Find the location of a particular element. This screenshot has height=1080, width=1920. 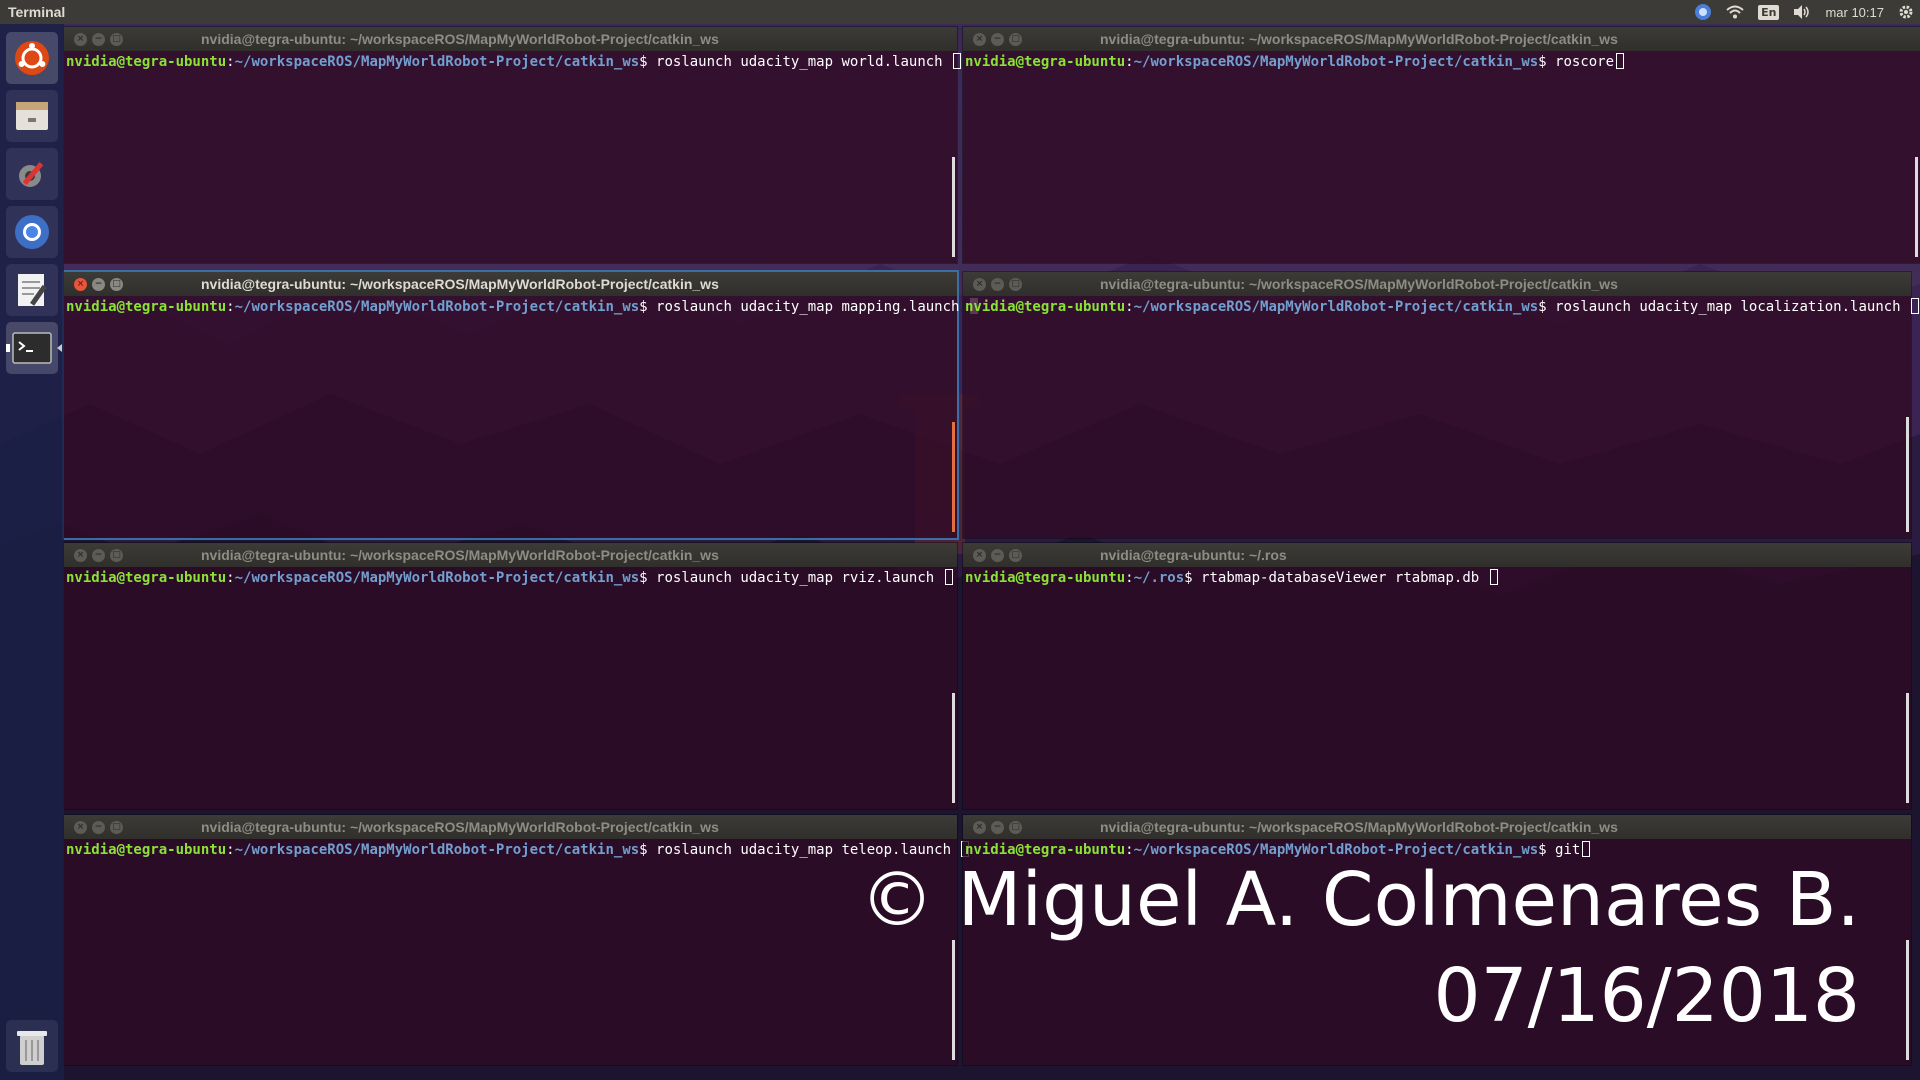

command-text: roslaunch udacity_map mapping.launch is located at coordinates (812, 307).